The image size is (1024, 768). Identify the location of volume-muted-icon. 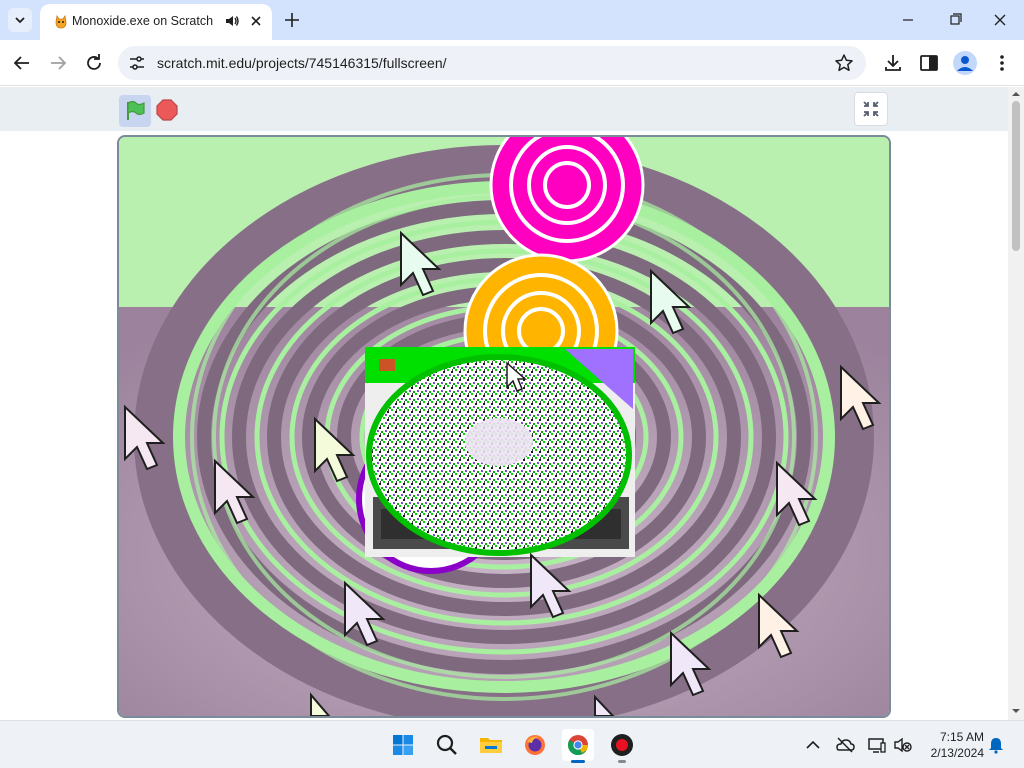
(903, 745).